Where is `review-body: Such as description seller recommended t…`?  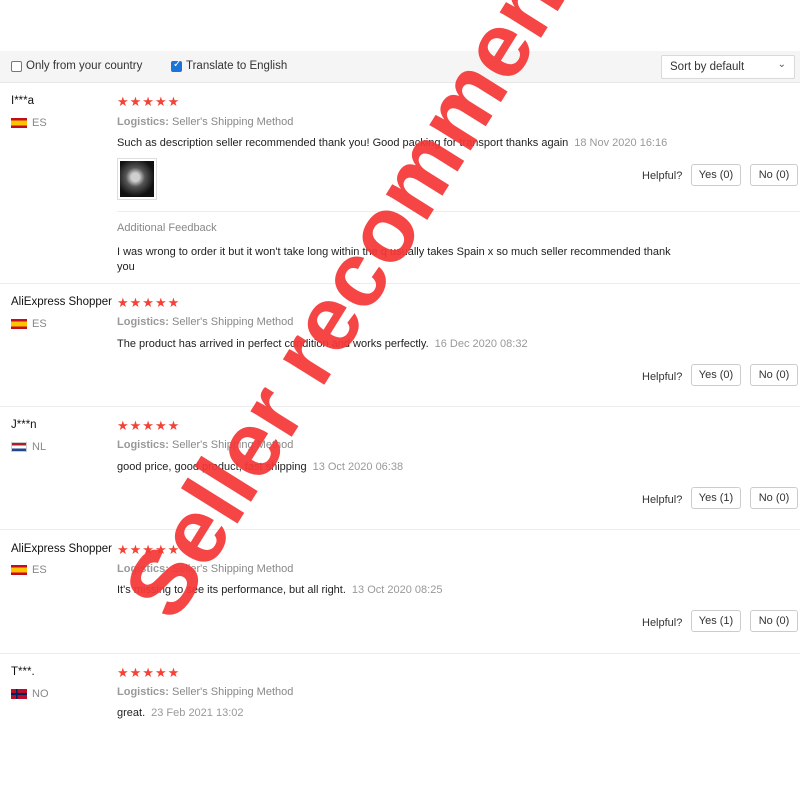 review-body: Such as description seller recommended t… is located at coordinates (343, 143).